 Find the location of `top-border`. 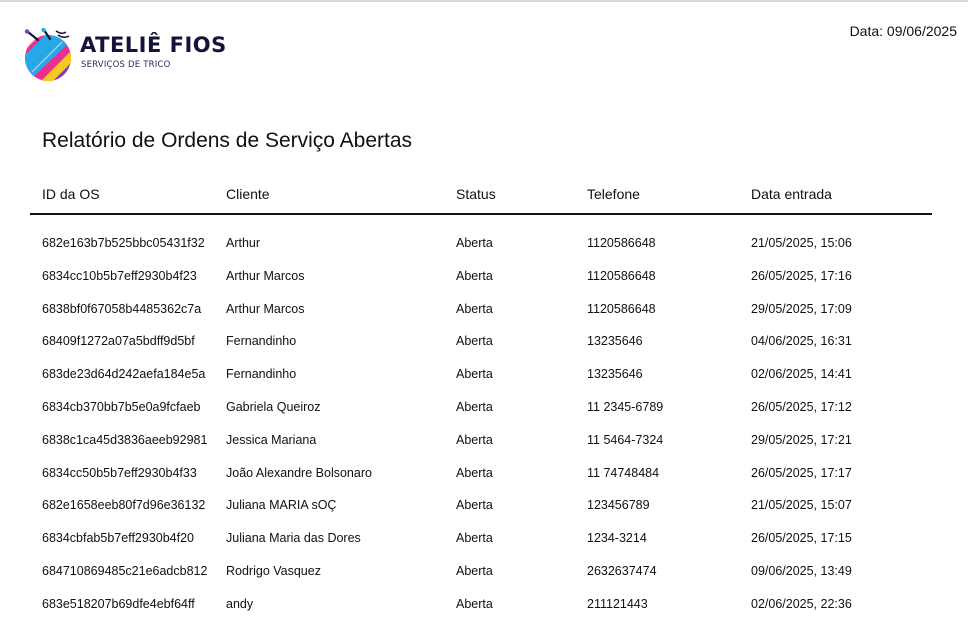

top-border is located at coordinates (484, 1).